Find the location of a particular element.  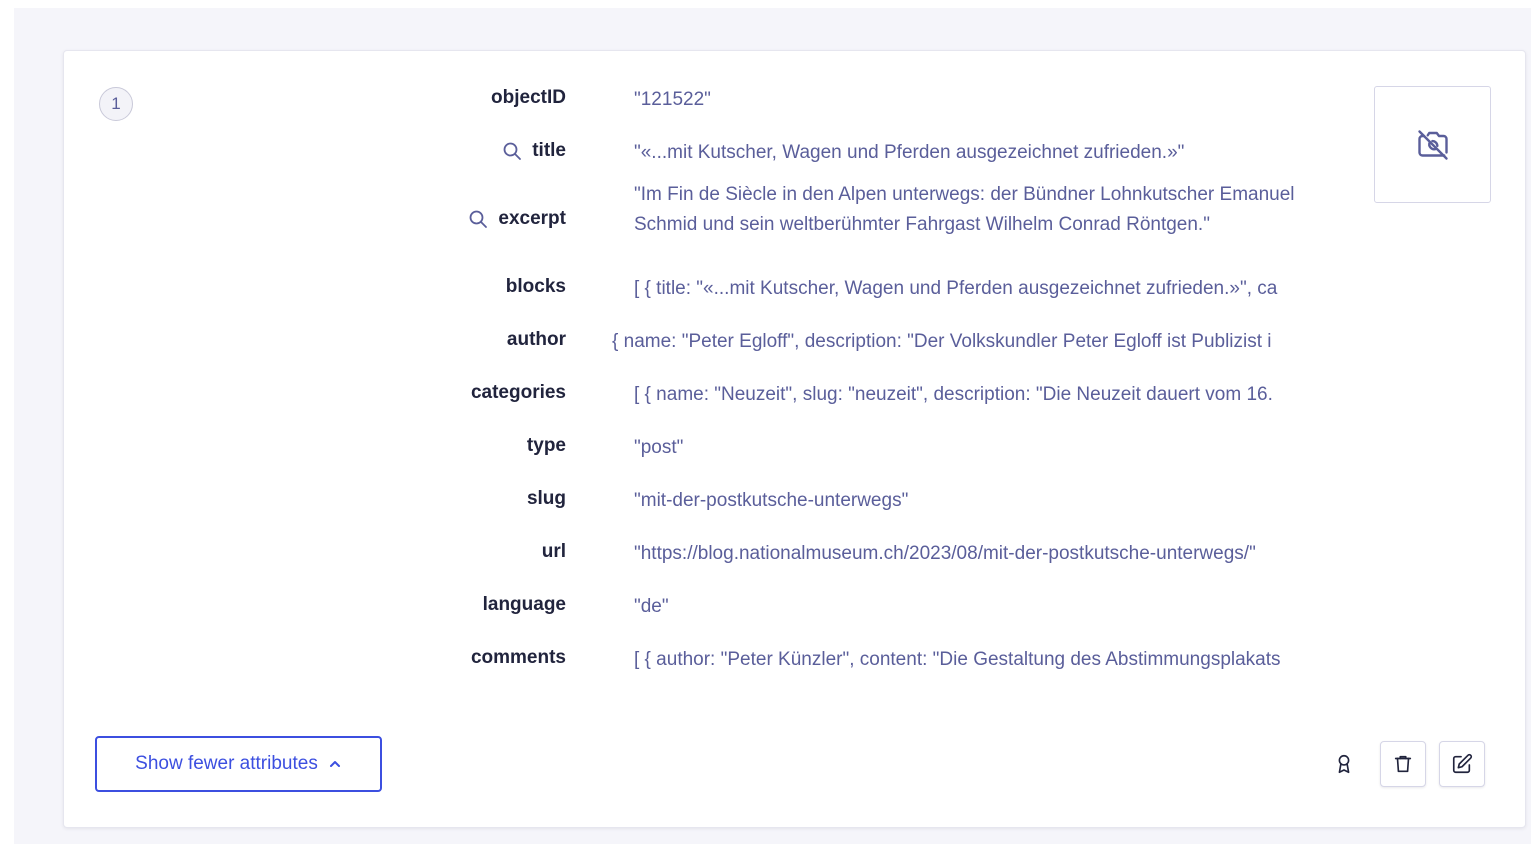

attribute-key-label: categories is located at coordinates (518, 392).